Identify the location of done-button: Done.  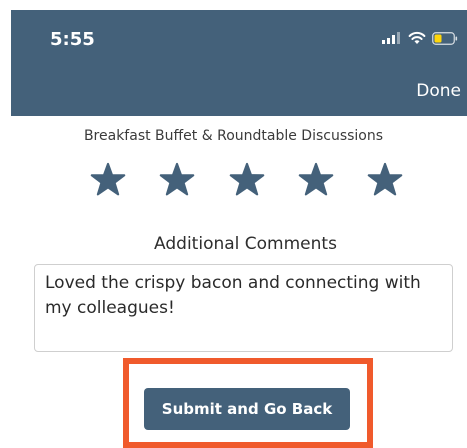
(438, 91).